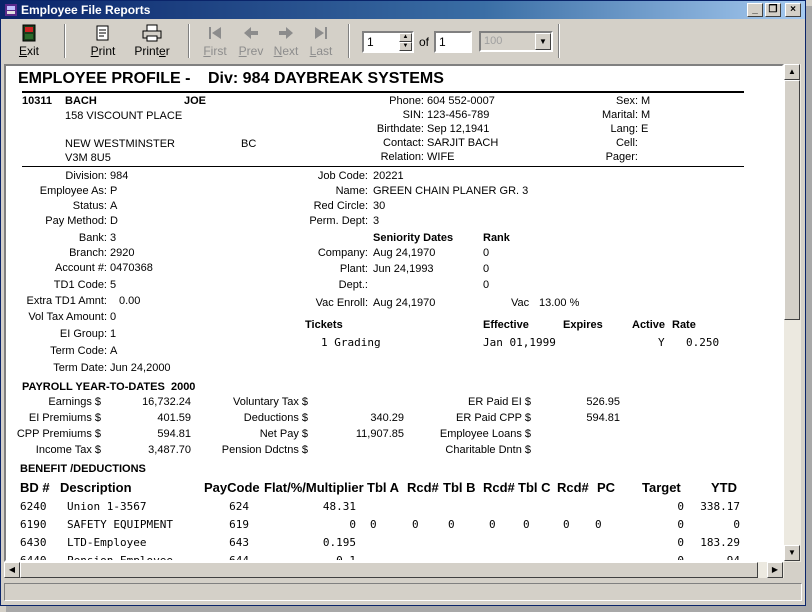 The width and height of the screenshot is (812, 612). What do you see at coordinates (113, 285) in the screenshot?
I see `field-value: 5` at bounding box center [113, 285].